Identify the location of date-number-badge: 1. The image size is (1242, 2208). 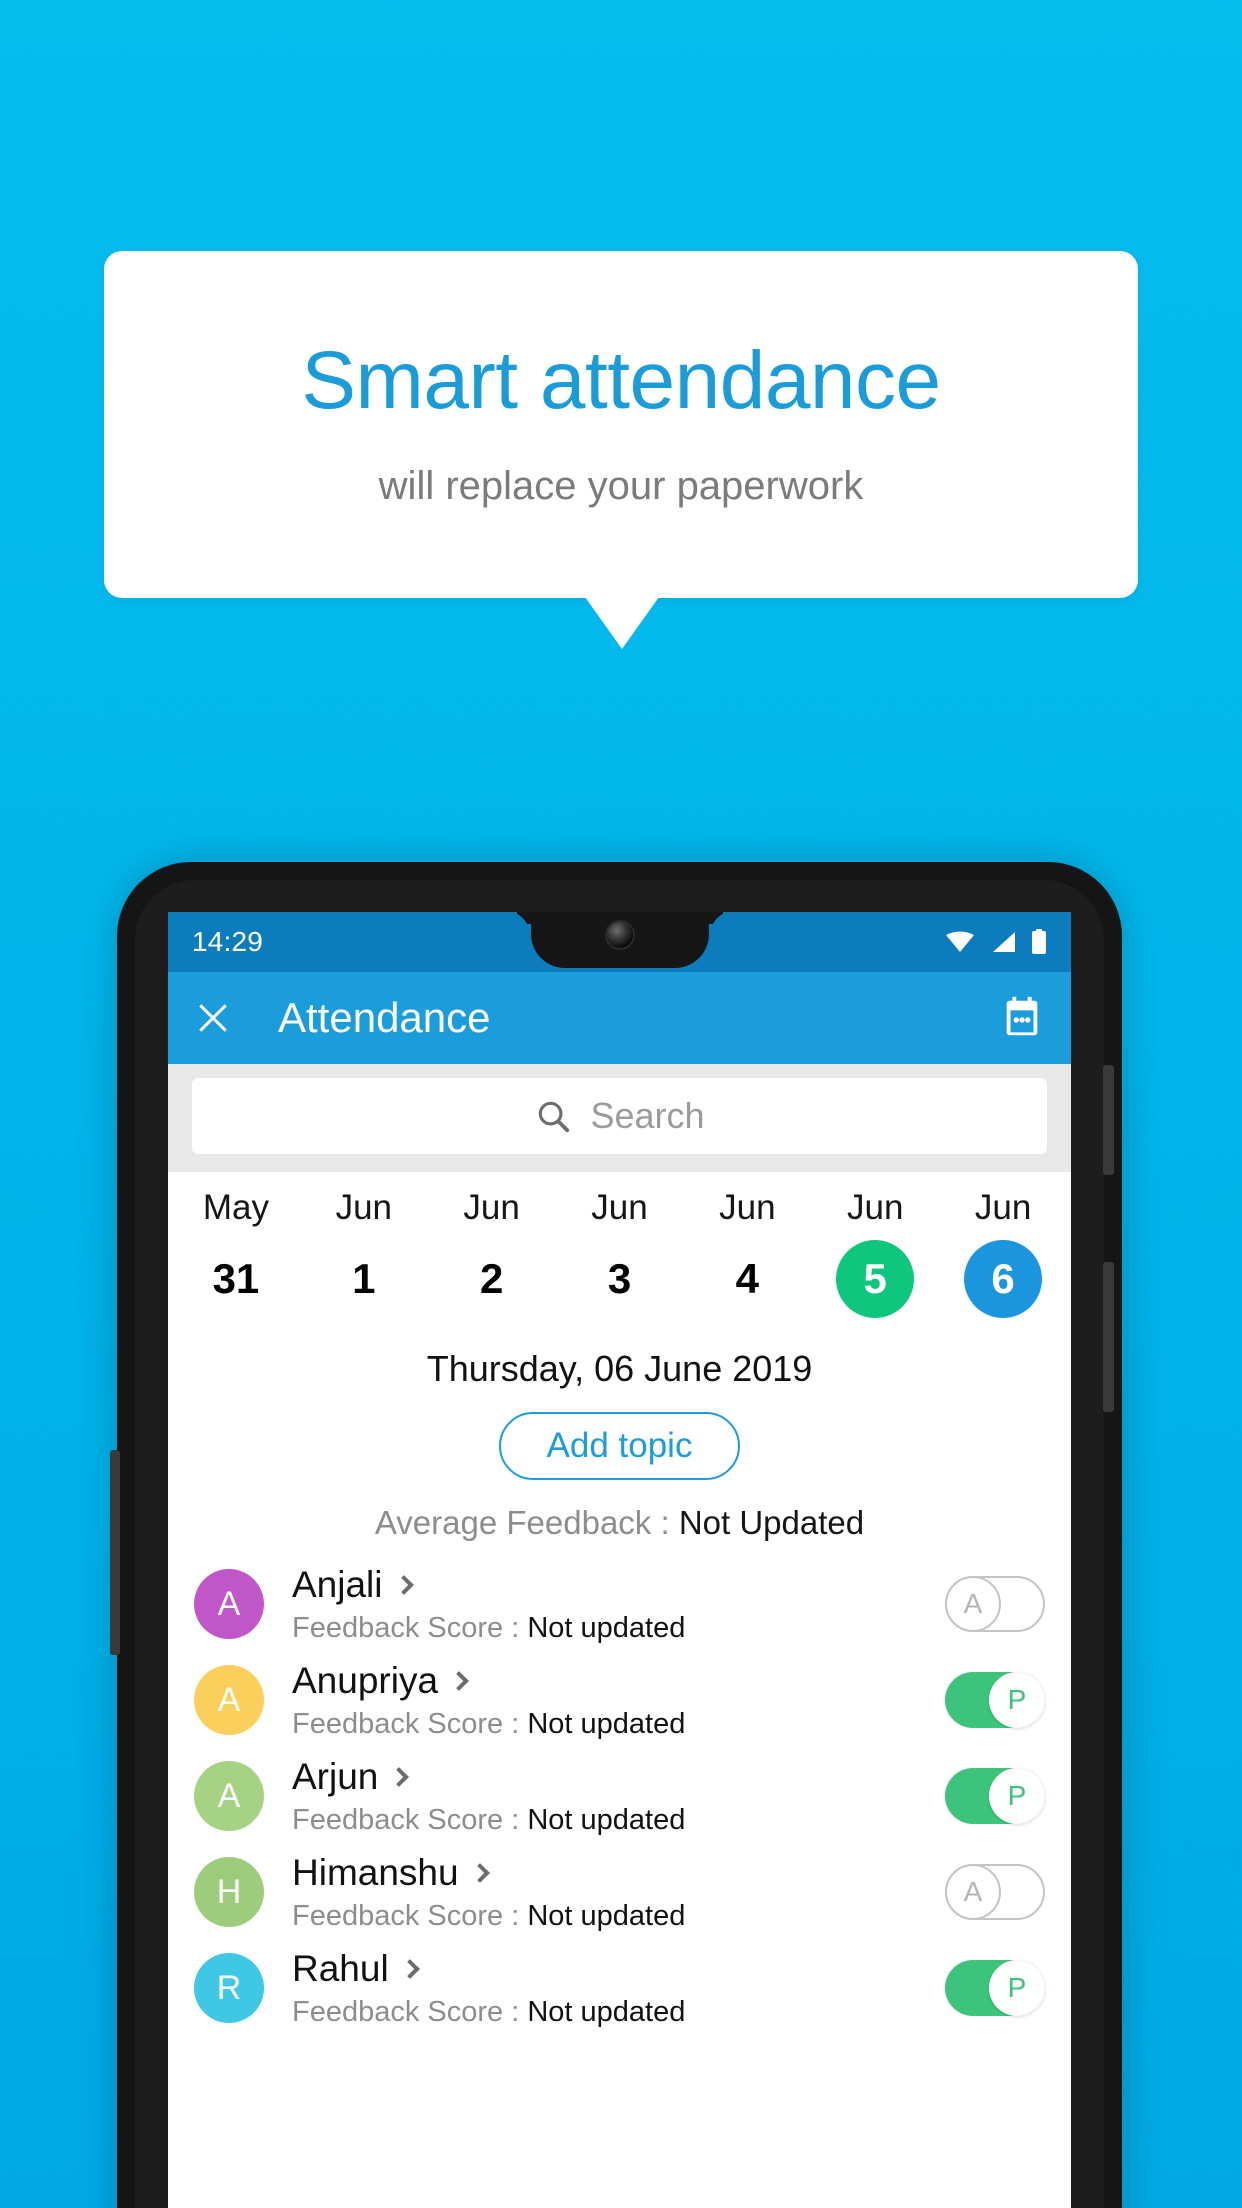
(364, 1279).